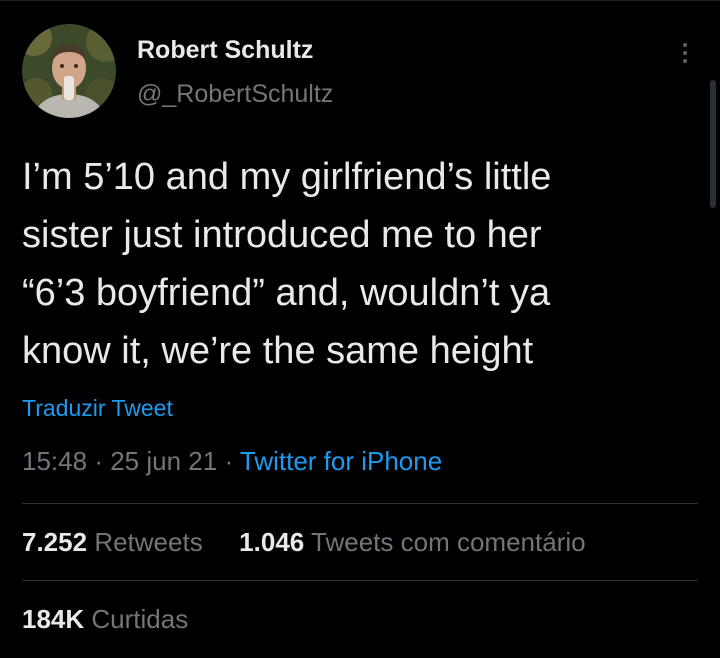 The height and width of the screenshot is (658, 720). I want to click on translate-tweet-link: Traduzir Tweet, so click(97, 408).